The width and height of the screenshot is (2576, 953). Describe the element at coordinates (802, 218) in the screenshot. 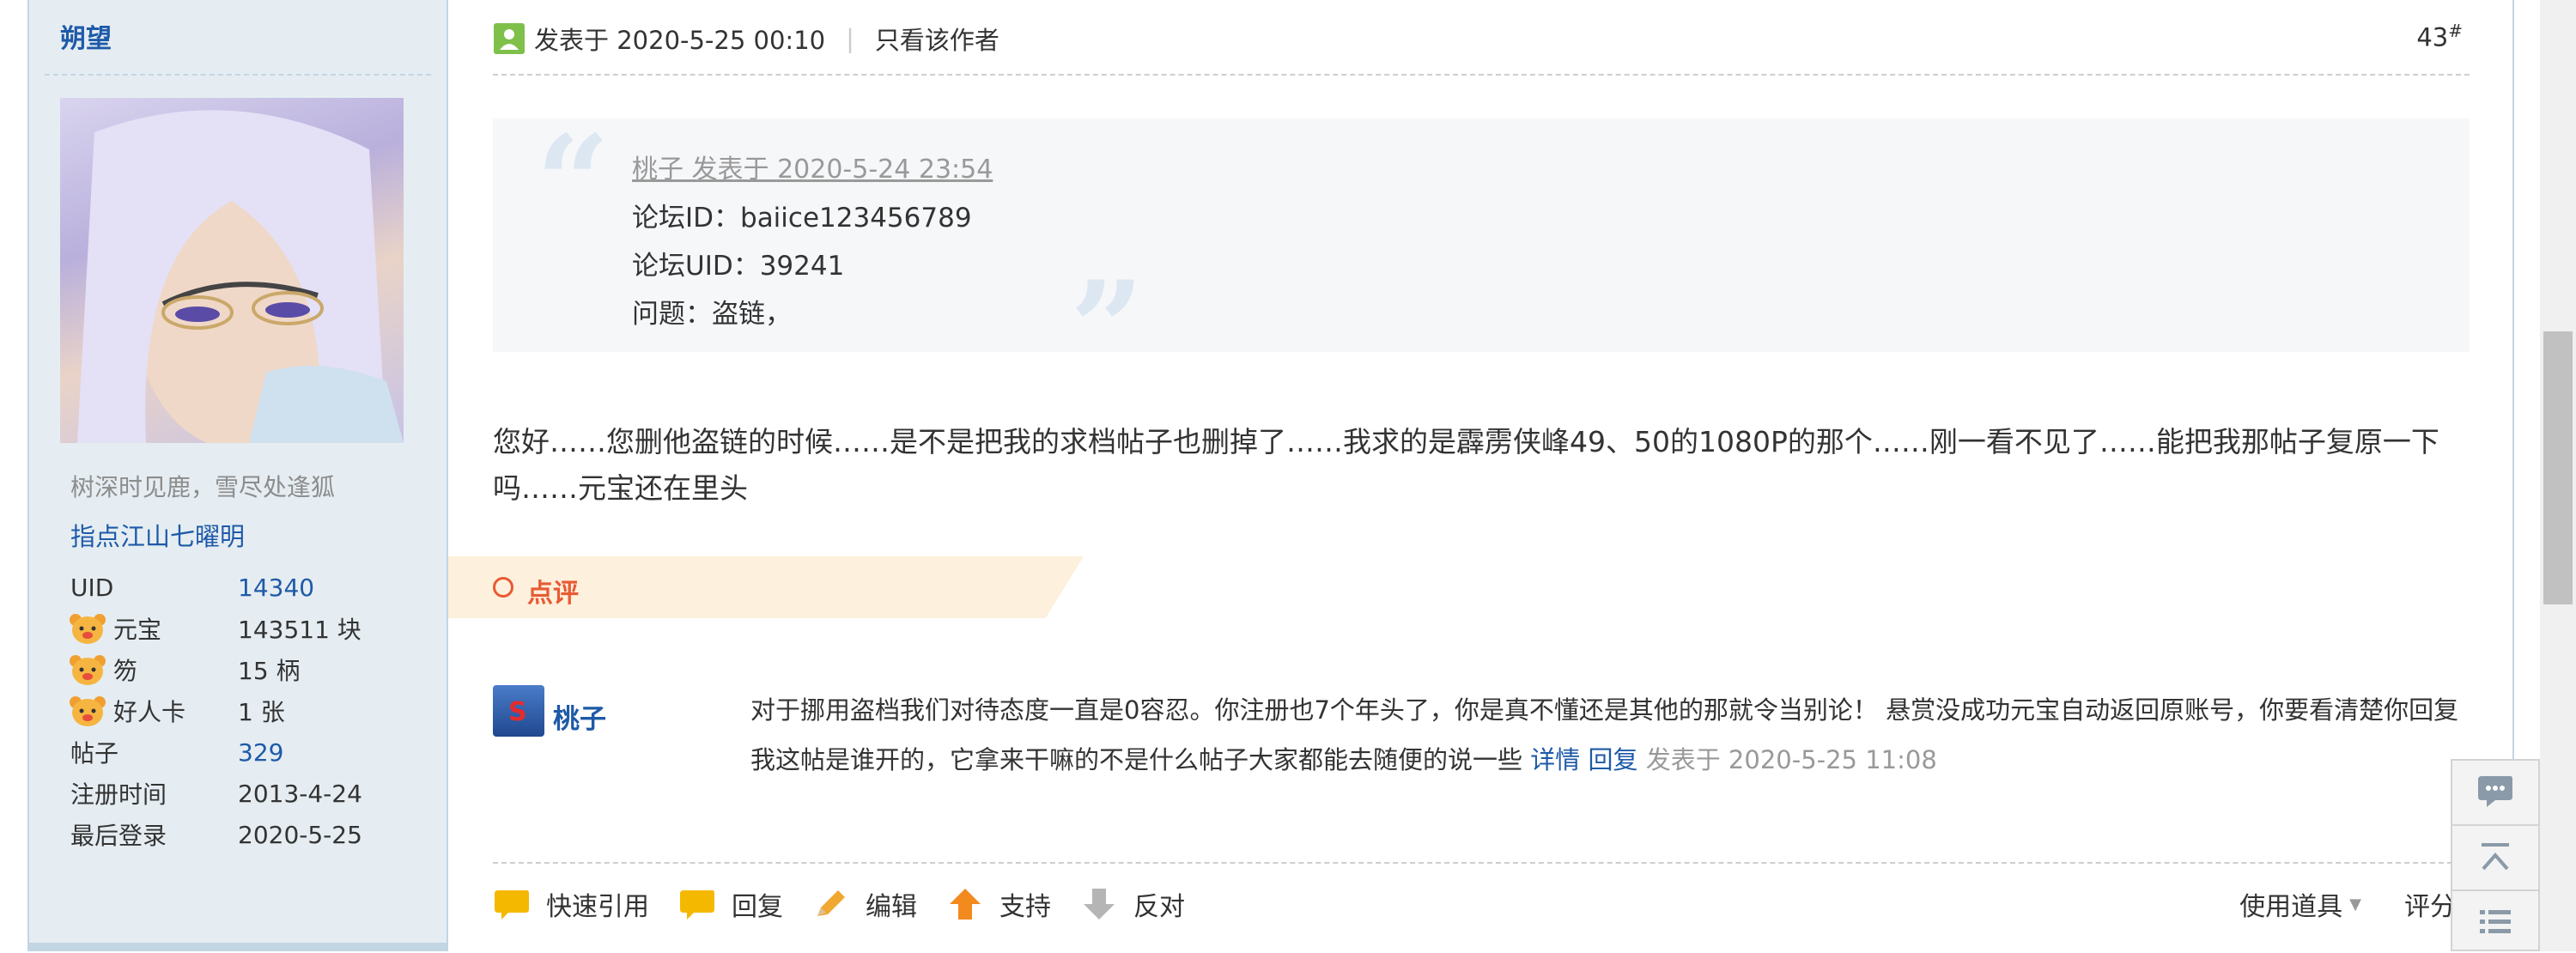

I see `quote-line: 论坛ID：baiice123456789` at that location.